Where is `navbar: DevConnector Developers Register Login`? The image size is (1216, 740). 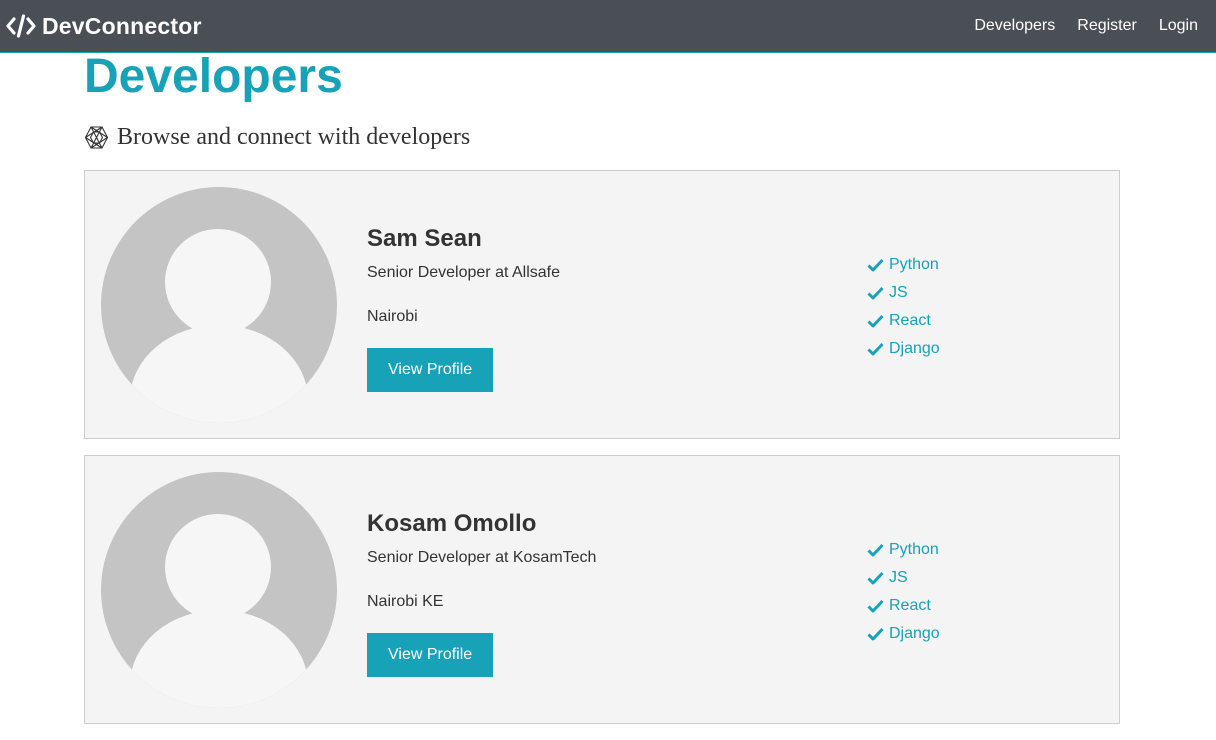
navbar: DevConnector Developers Register Login is located at coordinates (608, 26).